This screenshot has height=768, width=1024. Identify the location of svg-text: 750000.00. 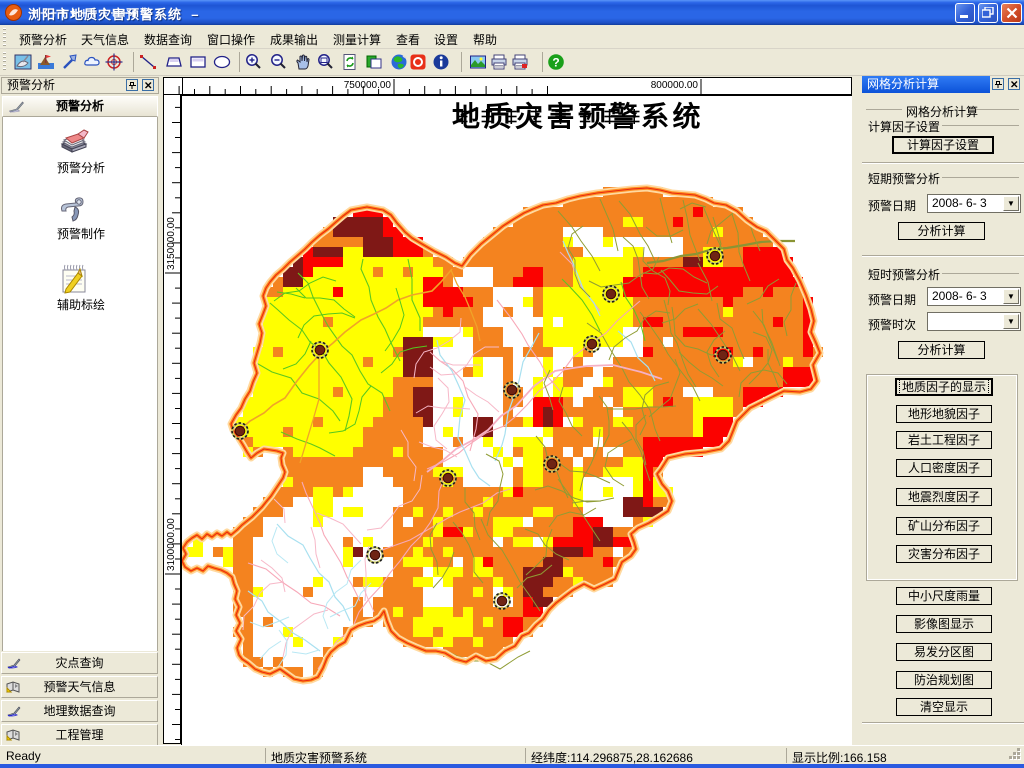
(368, 85).